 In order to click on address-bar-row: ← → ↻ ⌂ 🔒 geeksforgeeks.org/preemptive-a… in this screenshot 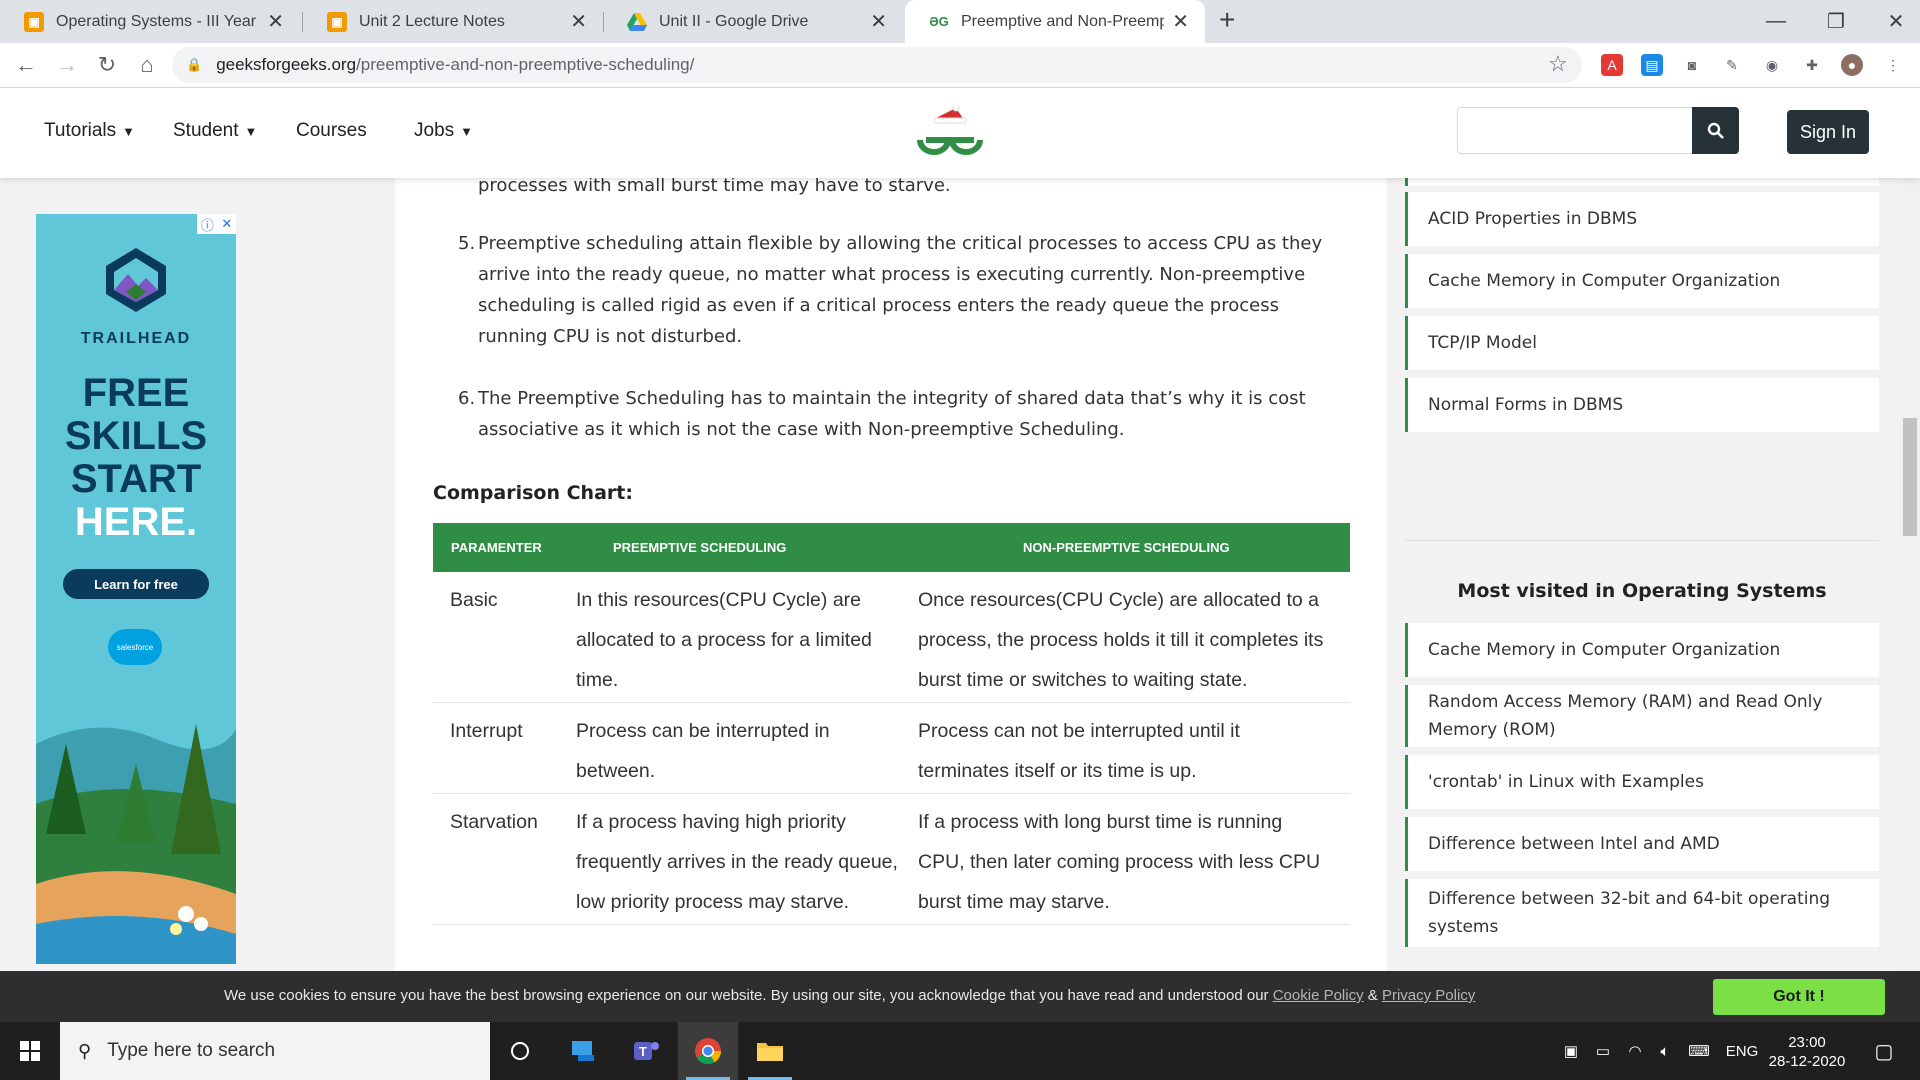, I will do `click(960, 65)`.